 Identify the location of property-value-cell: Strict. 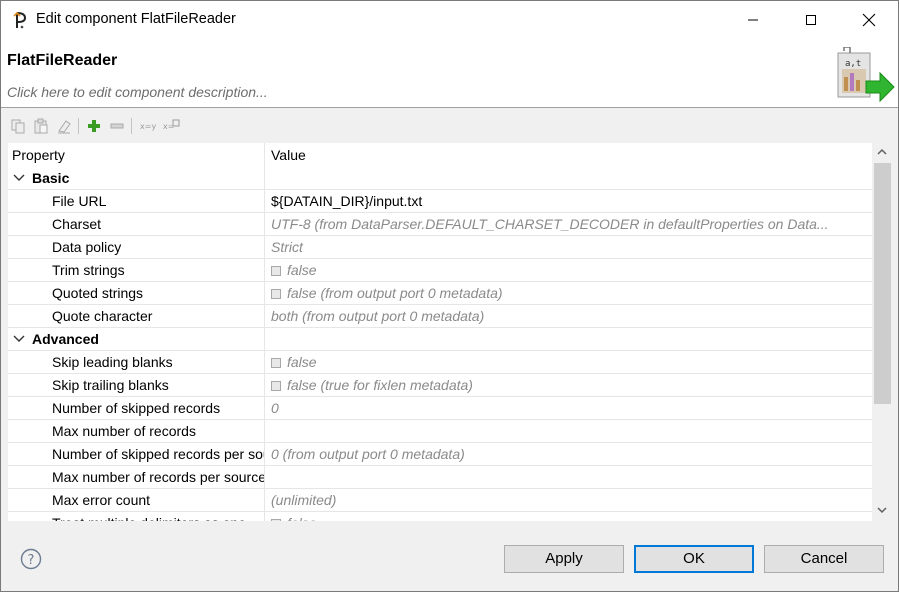
(568, 247).